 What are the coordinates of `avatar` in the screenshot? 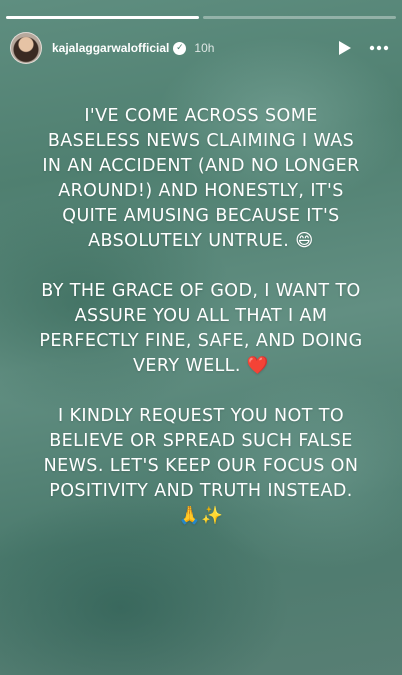 It's located at (26, 48).